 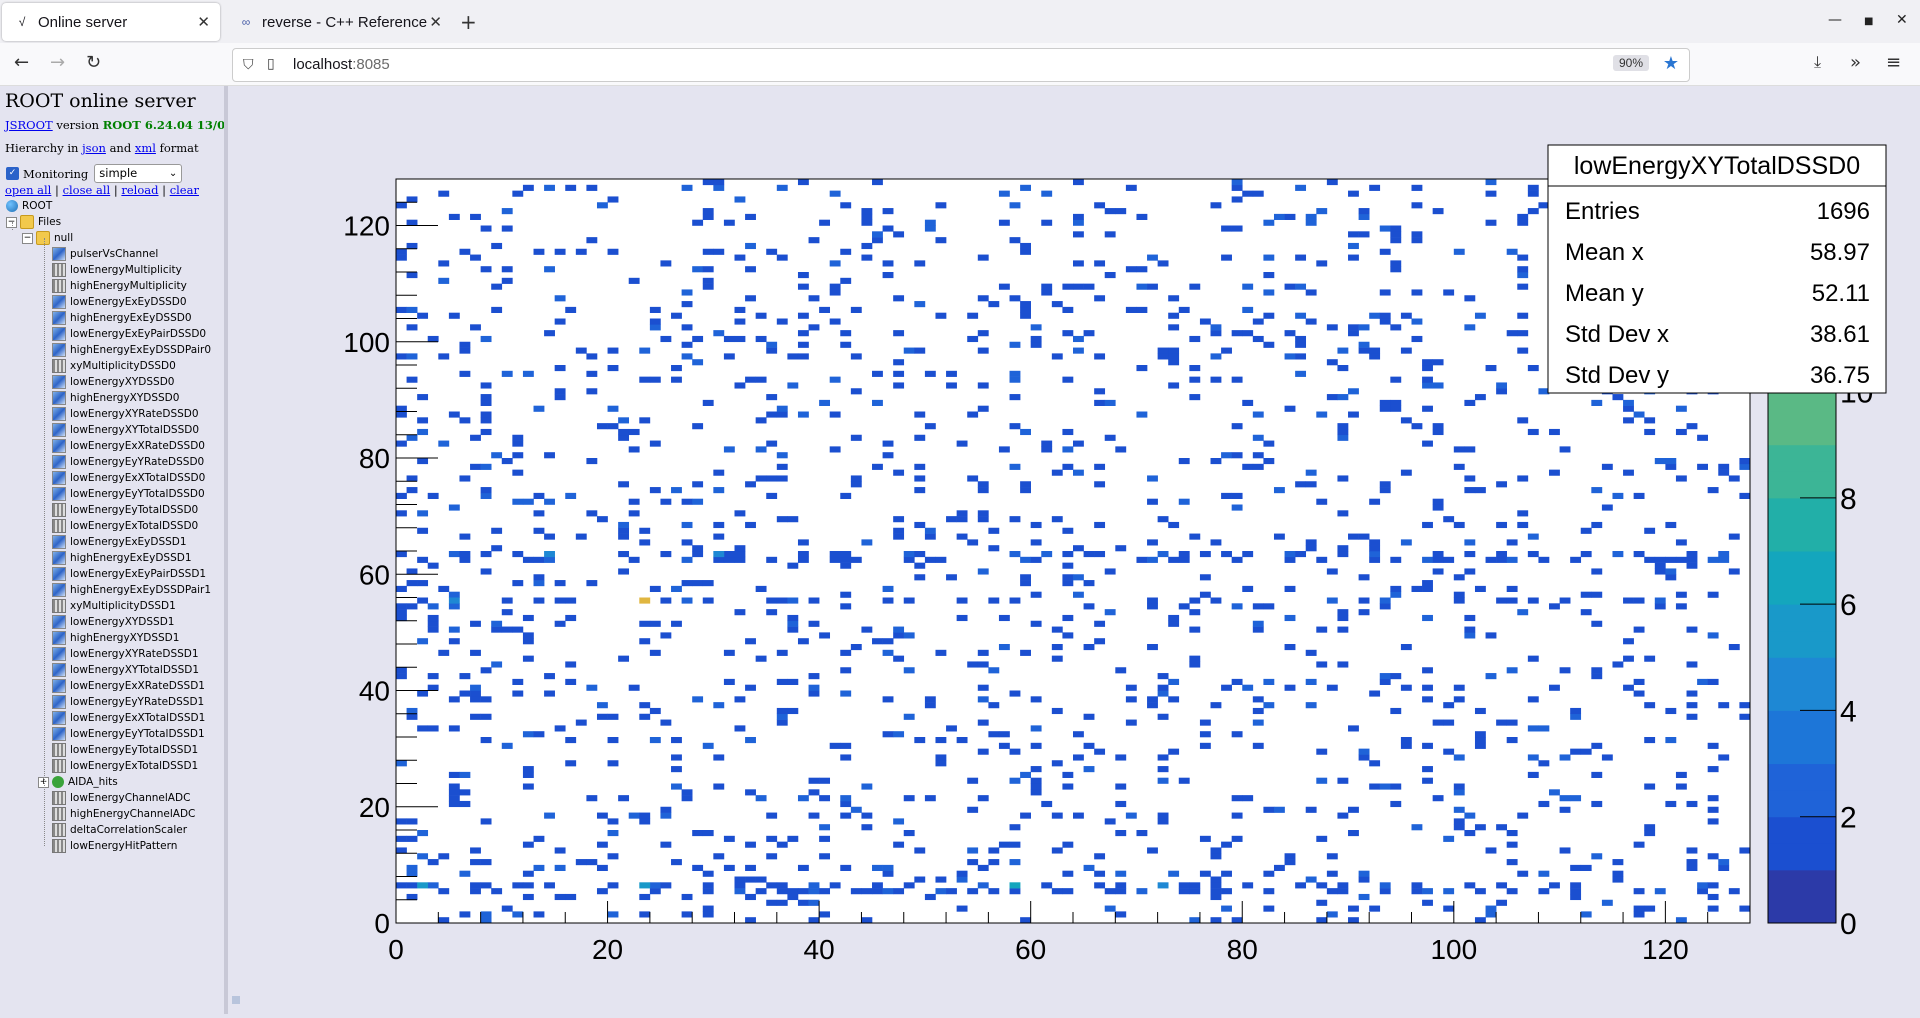 I want to click on tree-item-histogram: lowEnergyEyYTotalDSSD1, so click(x=128, y=734).